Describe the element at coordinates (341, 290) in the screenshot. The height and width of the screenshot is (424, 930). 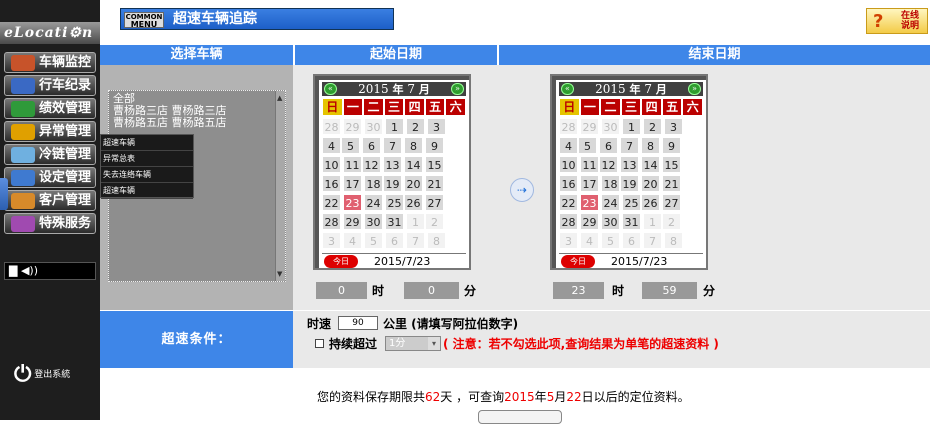
I see `start-hour-input: 0` at that location.